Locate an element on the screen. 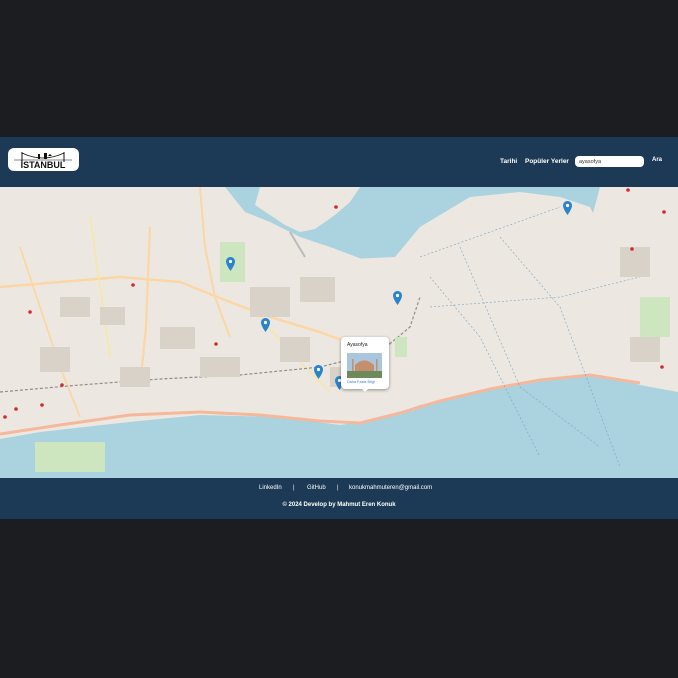 This screenshot has width=678, height=678. search-button: Ara is located at coordinates (657, 160).